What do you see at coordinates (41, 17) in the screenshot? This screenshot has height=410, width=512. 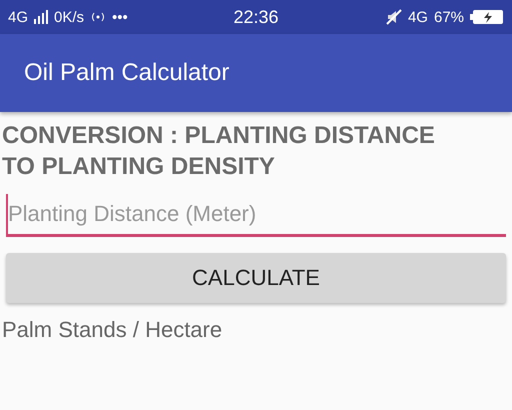 I see `signal-icon` at bounding box center [41, 17].